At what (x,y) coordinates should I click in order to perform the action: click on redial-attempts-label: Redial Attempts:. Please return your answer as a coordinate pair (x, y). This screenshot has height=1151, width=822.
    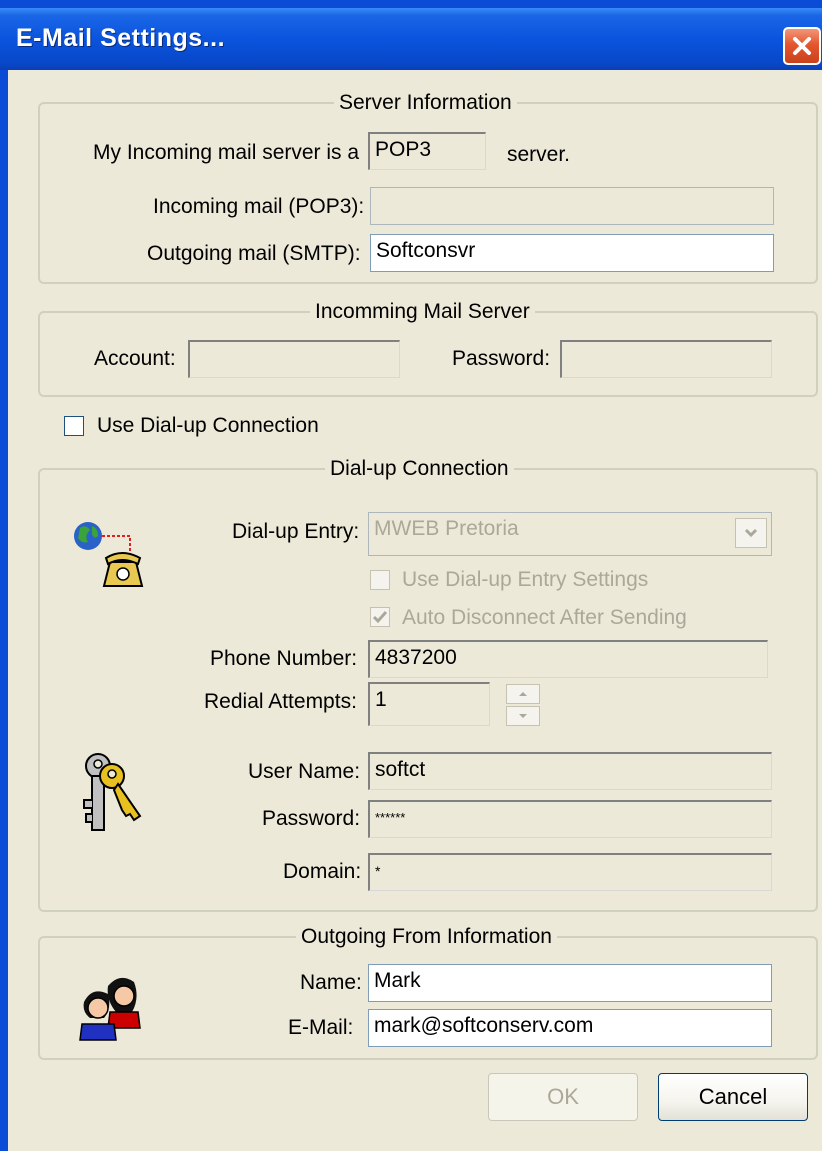
    Looking at the image, I should click on (280, 701).